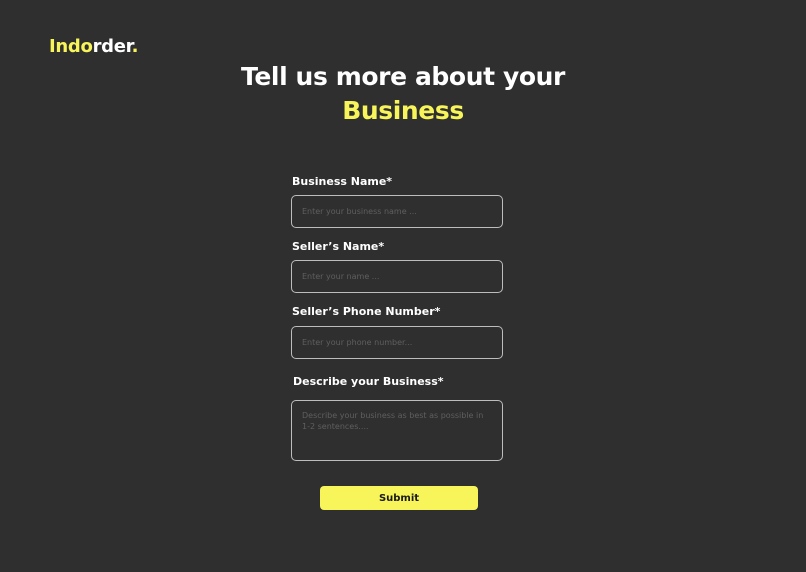  Describe the element at coordinates (397, 276) in the screenshot. I see `seller-name-input` at that location.